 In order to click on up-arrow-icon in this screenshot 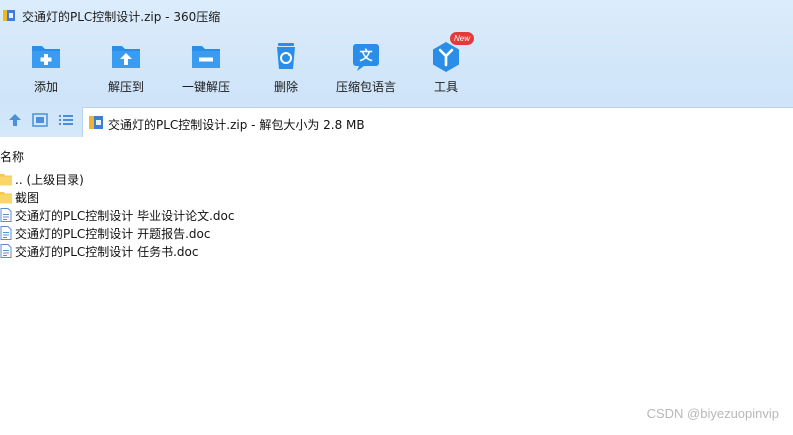, I will do `click(15, 120)`.